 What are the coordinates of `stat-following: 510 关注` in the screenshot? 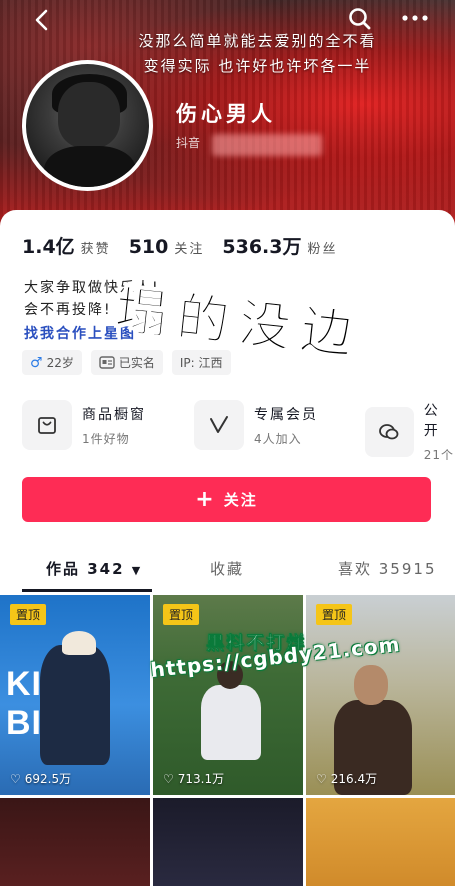 It's located at (167, 247).